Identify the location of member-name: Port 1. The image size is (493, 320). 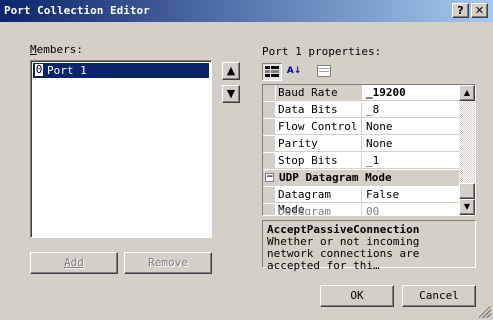
(67, 70).